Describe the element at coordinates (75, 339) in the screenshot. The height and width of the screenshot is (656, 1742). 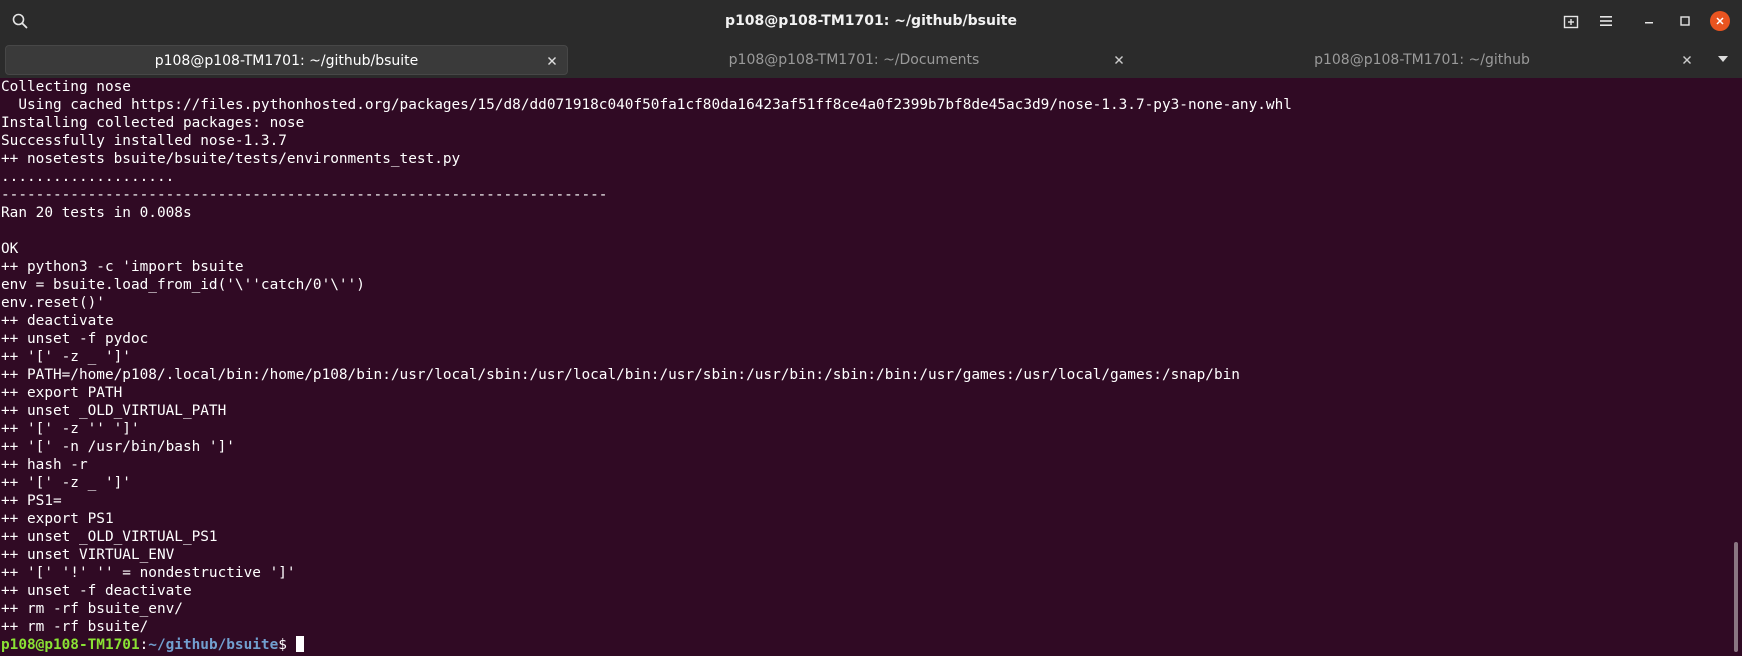
I see `terminal-line: ++ unset -f pydoc` at that location.